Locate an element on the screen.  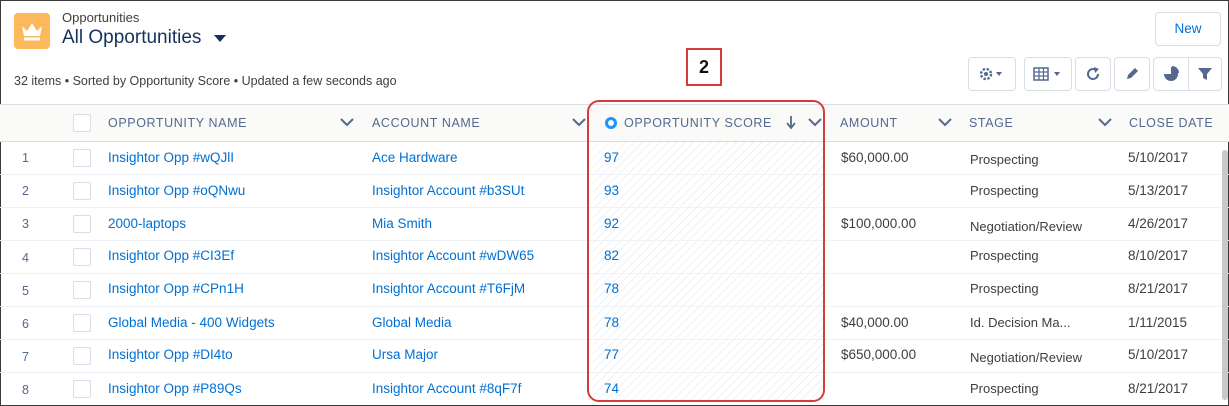
vertical-scrollbar is located at coordinates (1225, 275).